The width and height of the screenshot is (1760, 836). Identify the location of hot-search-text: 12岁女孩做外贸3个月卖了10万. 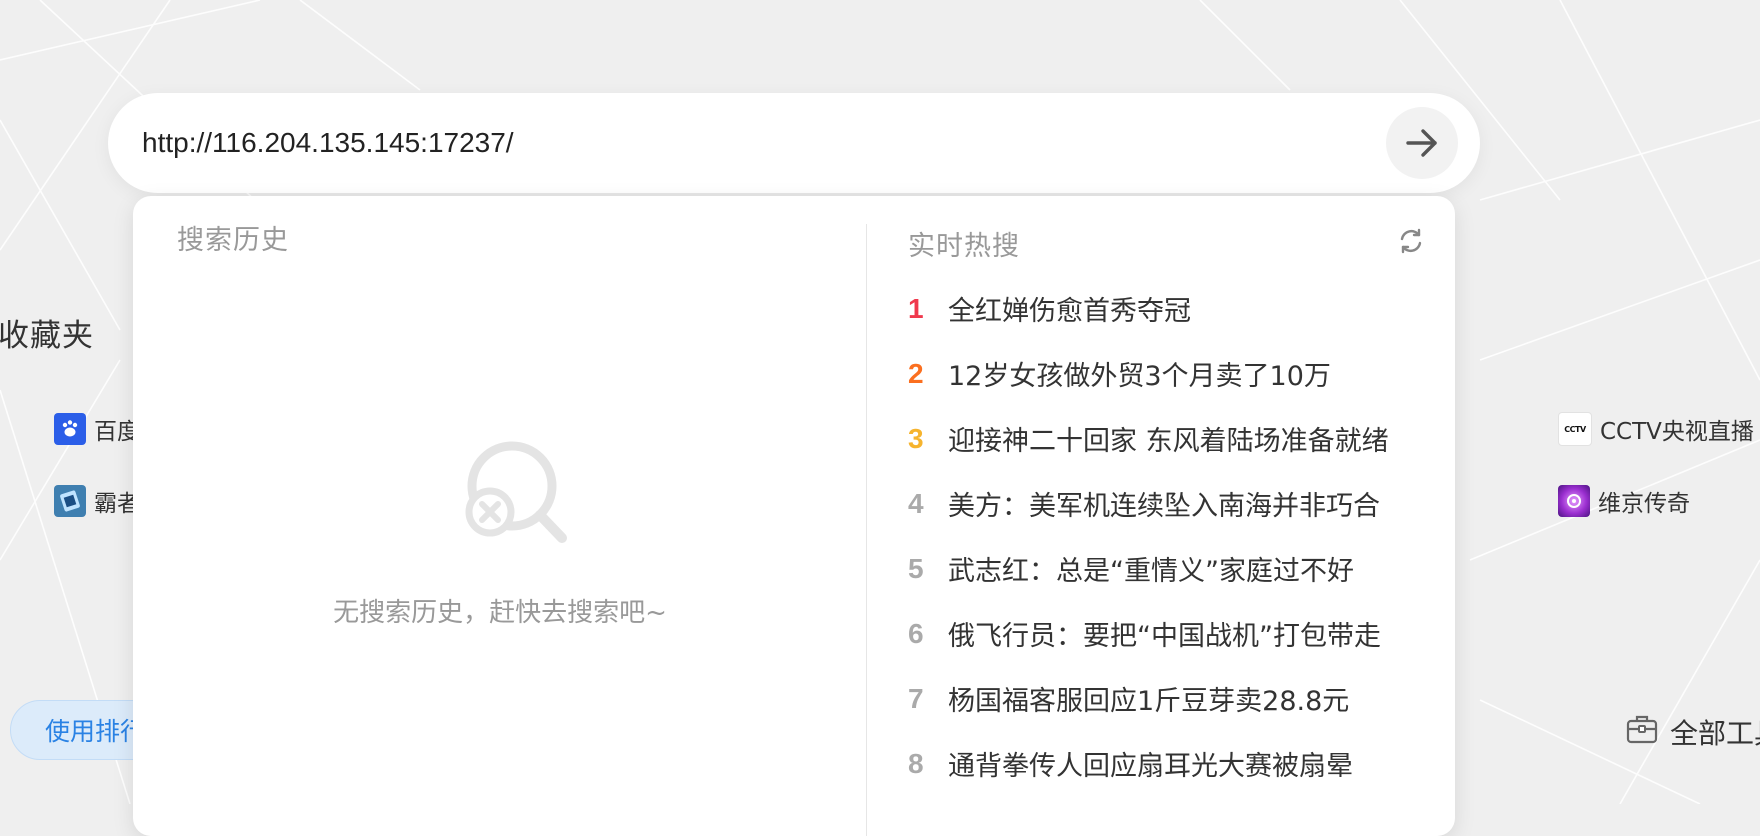
(1139, 376).